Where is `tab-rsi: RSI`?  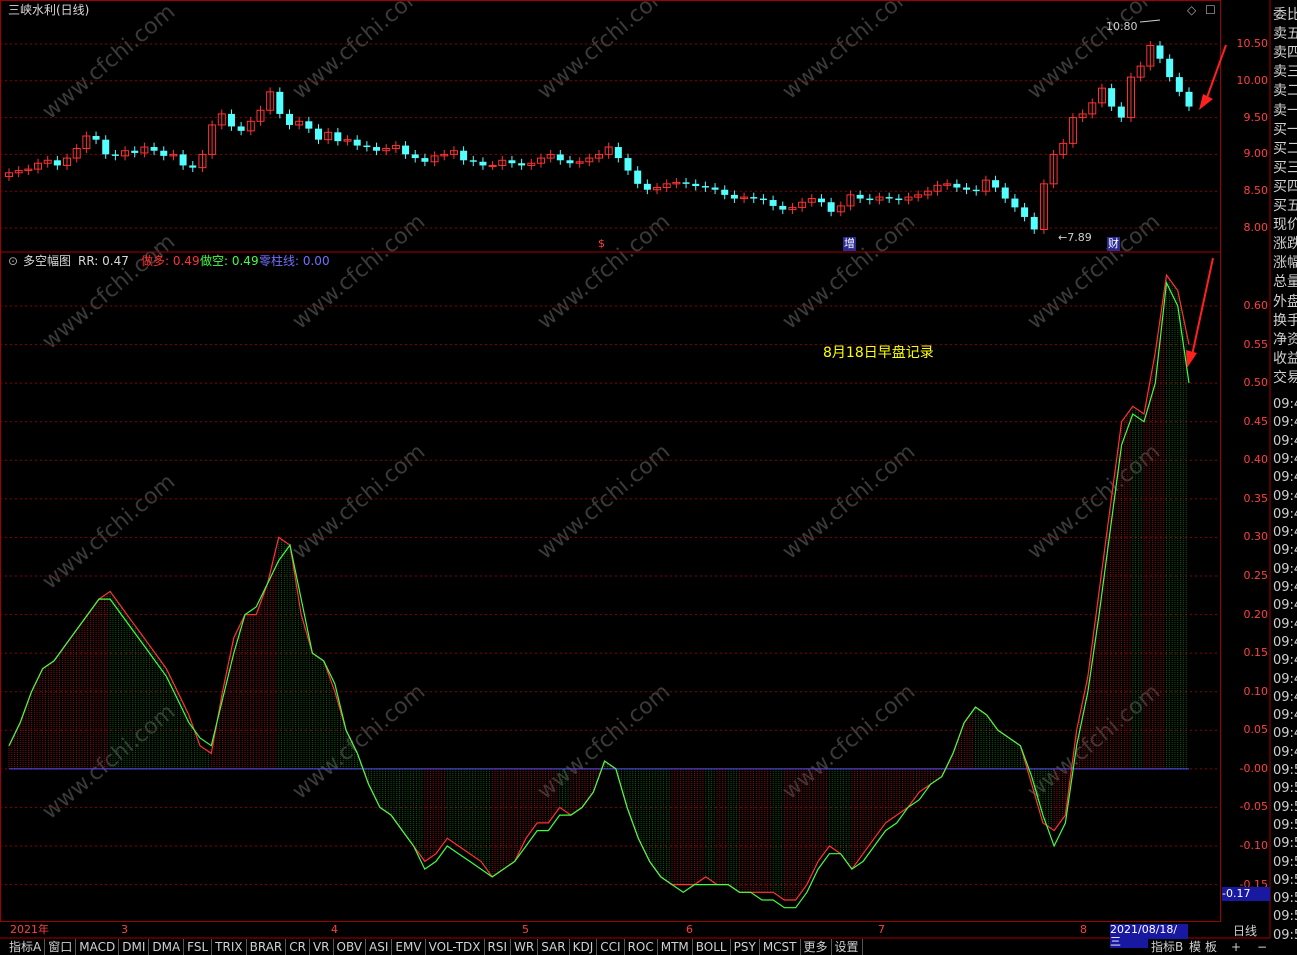
tab-rsi: RSI is located at coordinates (498, 947).